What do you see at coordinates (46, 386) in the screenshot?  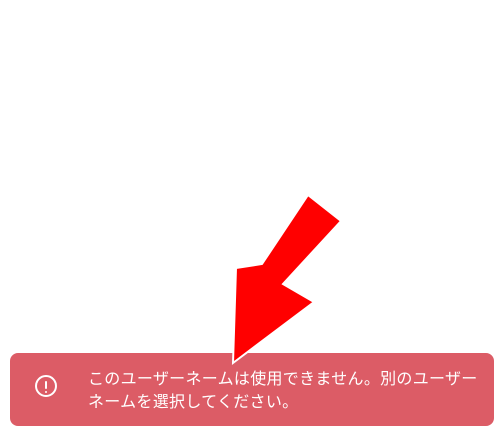 I see `exclamation-circle-icon` at bounding box center [46, 386].